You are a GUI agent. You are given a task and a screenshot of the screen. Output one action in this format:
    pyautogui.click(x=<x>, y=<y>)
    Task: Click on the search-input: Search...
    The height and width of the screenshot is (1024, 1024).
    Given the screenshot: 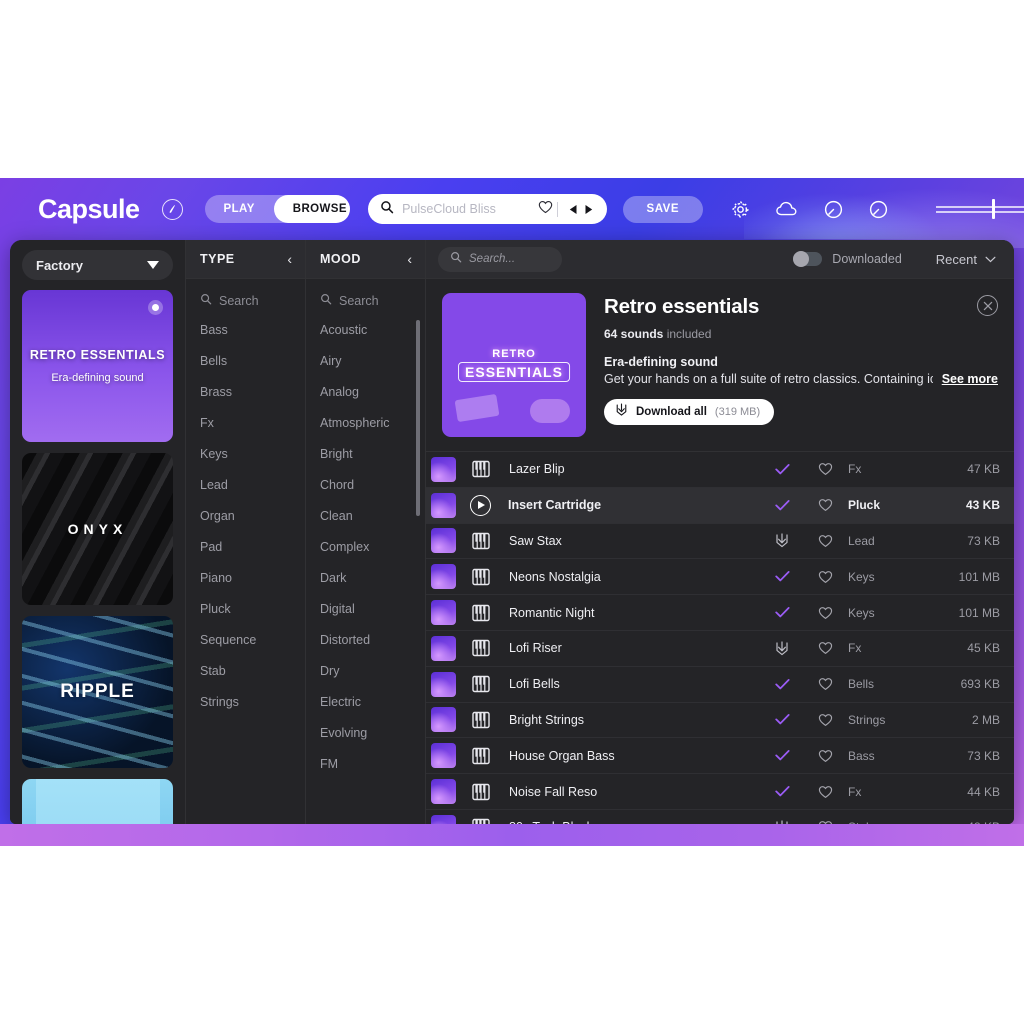 What is the action you would take?
    pyautogui.click(x=500, y=259)
    